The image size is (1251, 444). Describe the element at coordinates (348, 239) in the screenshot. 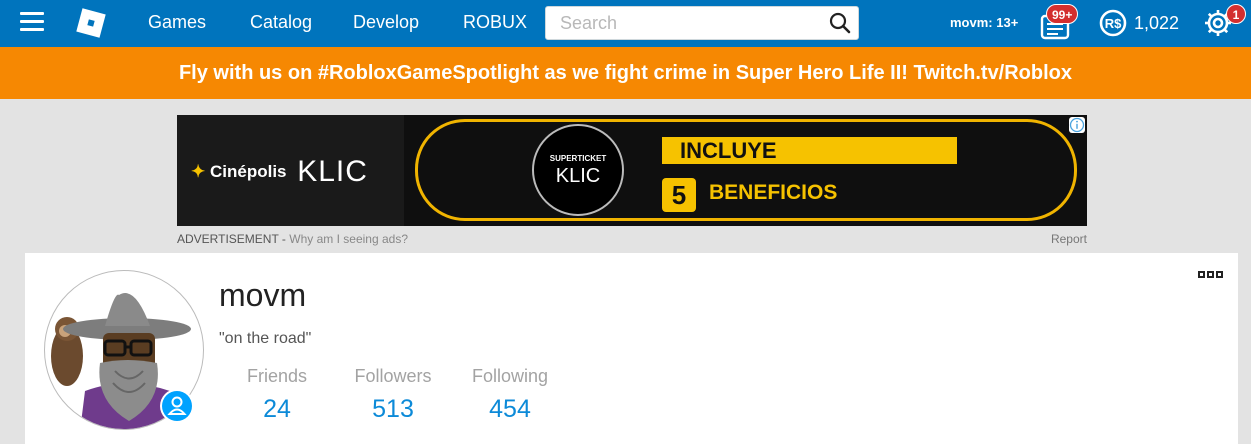

I see `why-ads-link: Why am I seeing ads?` at that location.